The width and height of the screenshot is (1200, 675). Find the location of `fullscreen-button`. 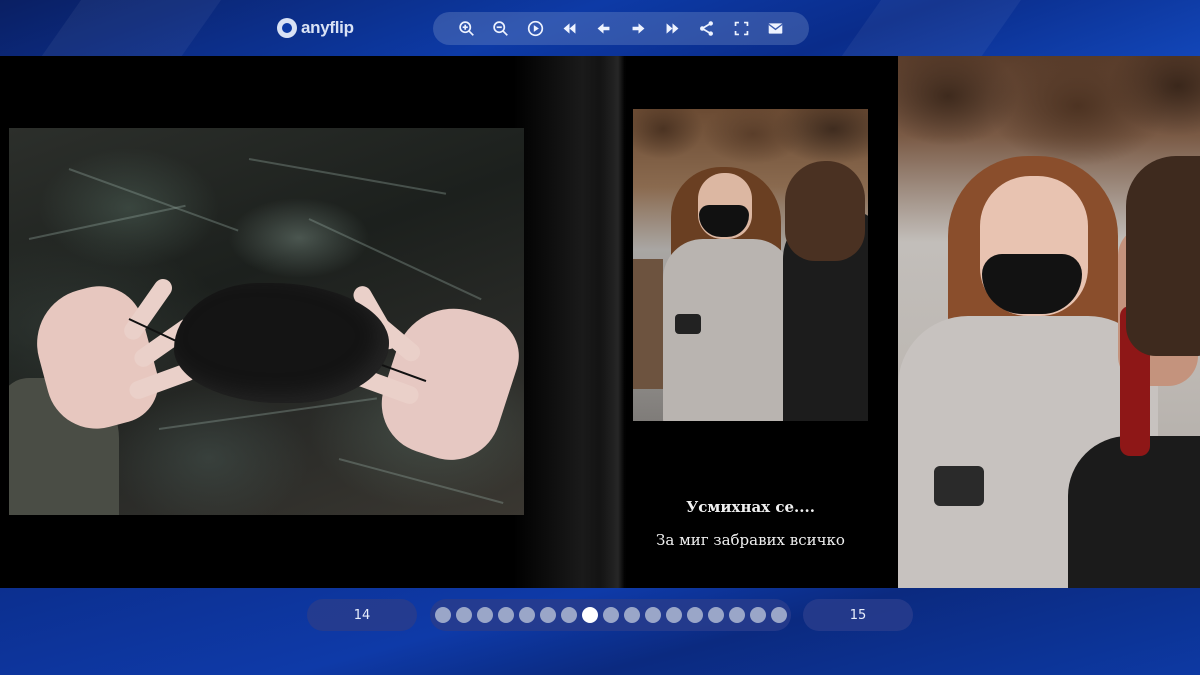

fullscreen-button is located at coordinates (741, 29).